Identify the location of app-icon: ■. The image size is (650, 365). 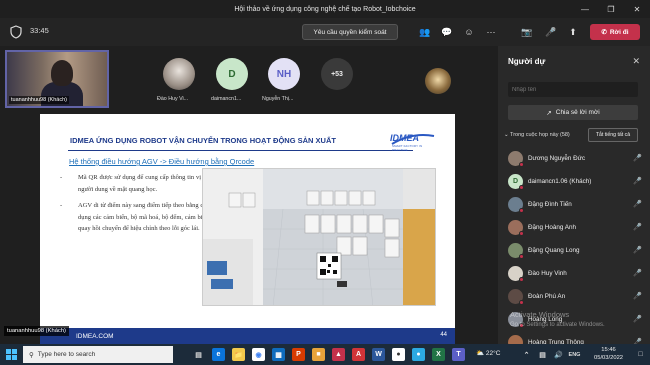
(318, 354).